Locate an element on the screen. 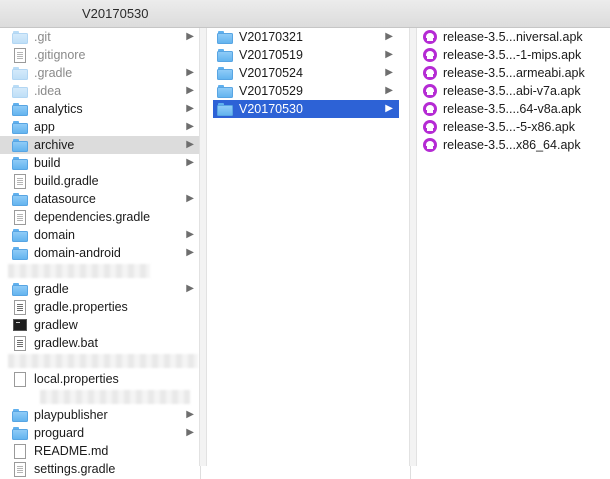 The height and width of the screenshot is (479, 610). row-analytics: analytics ▶ is located at coordinates (100, 109).